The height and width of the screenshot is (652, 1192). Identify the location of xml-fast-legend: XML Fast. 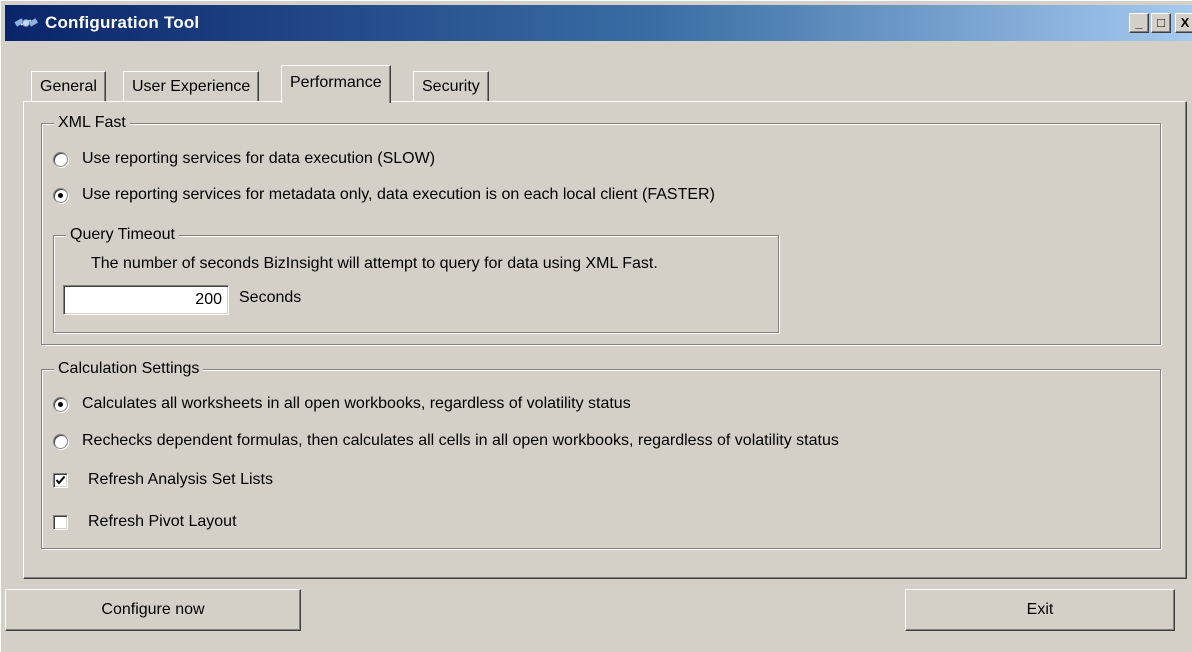
(92, 123).